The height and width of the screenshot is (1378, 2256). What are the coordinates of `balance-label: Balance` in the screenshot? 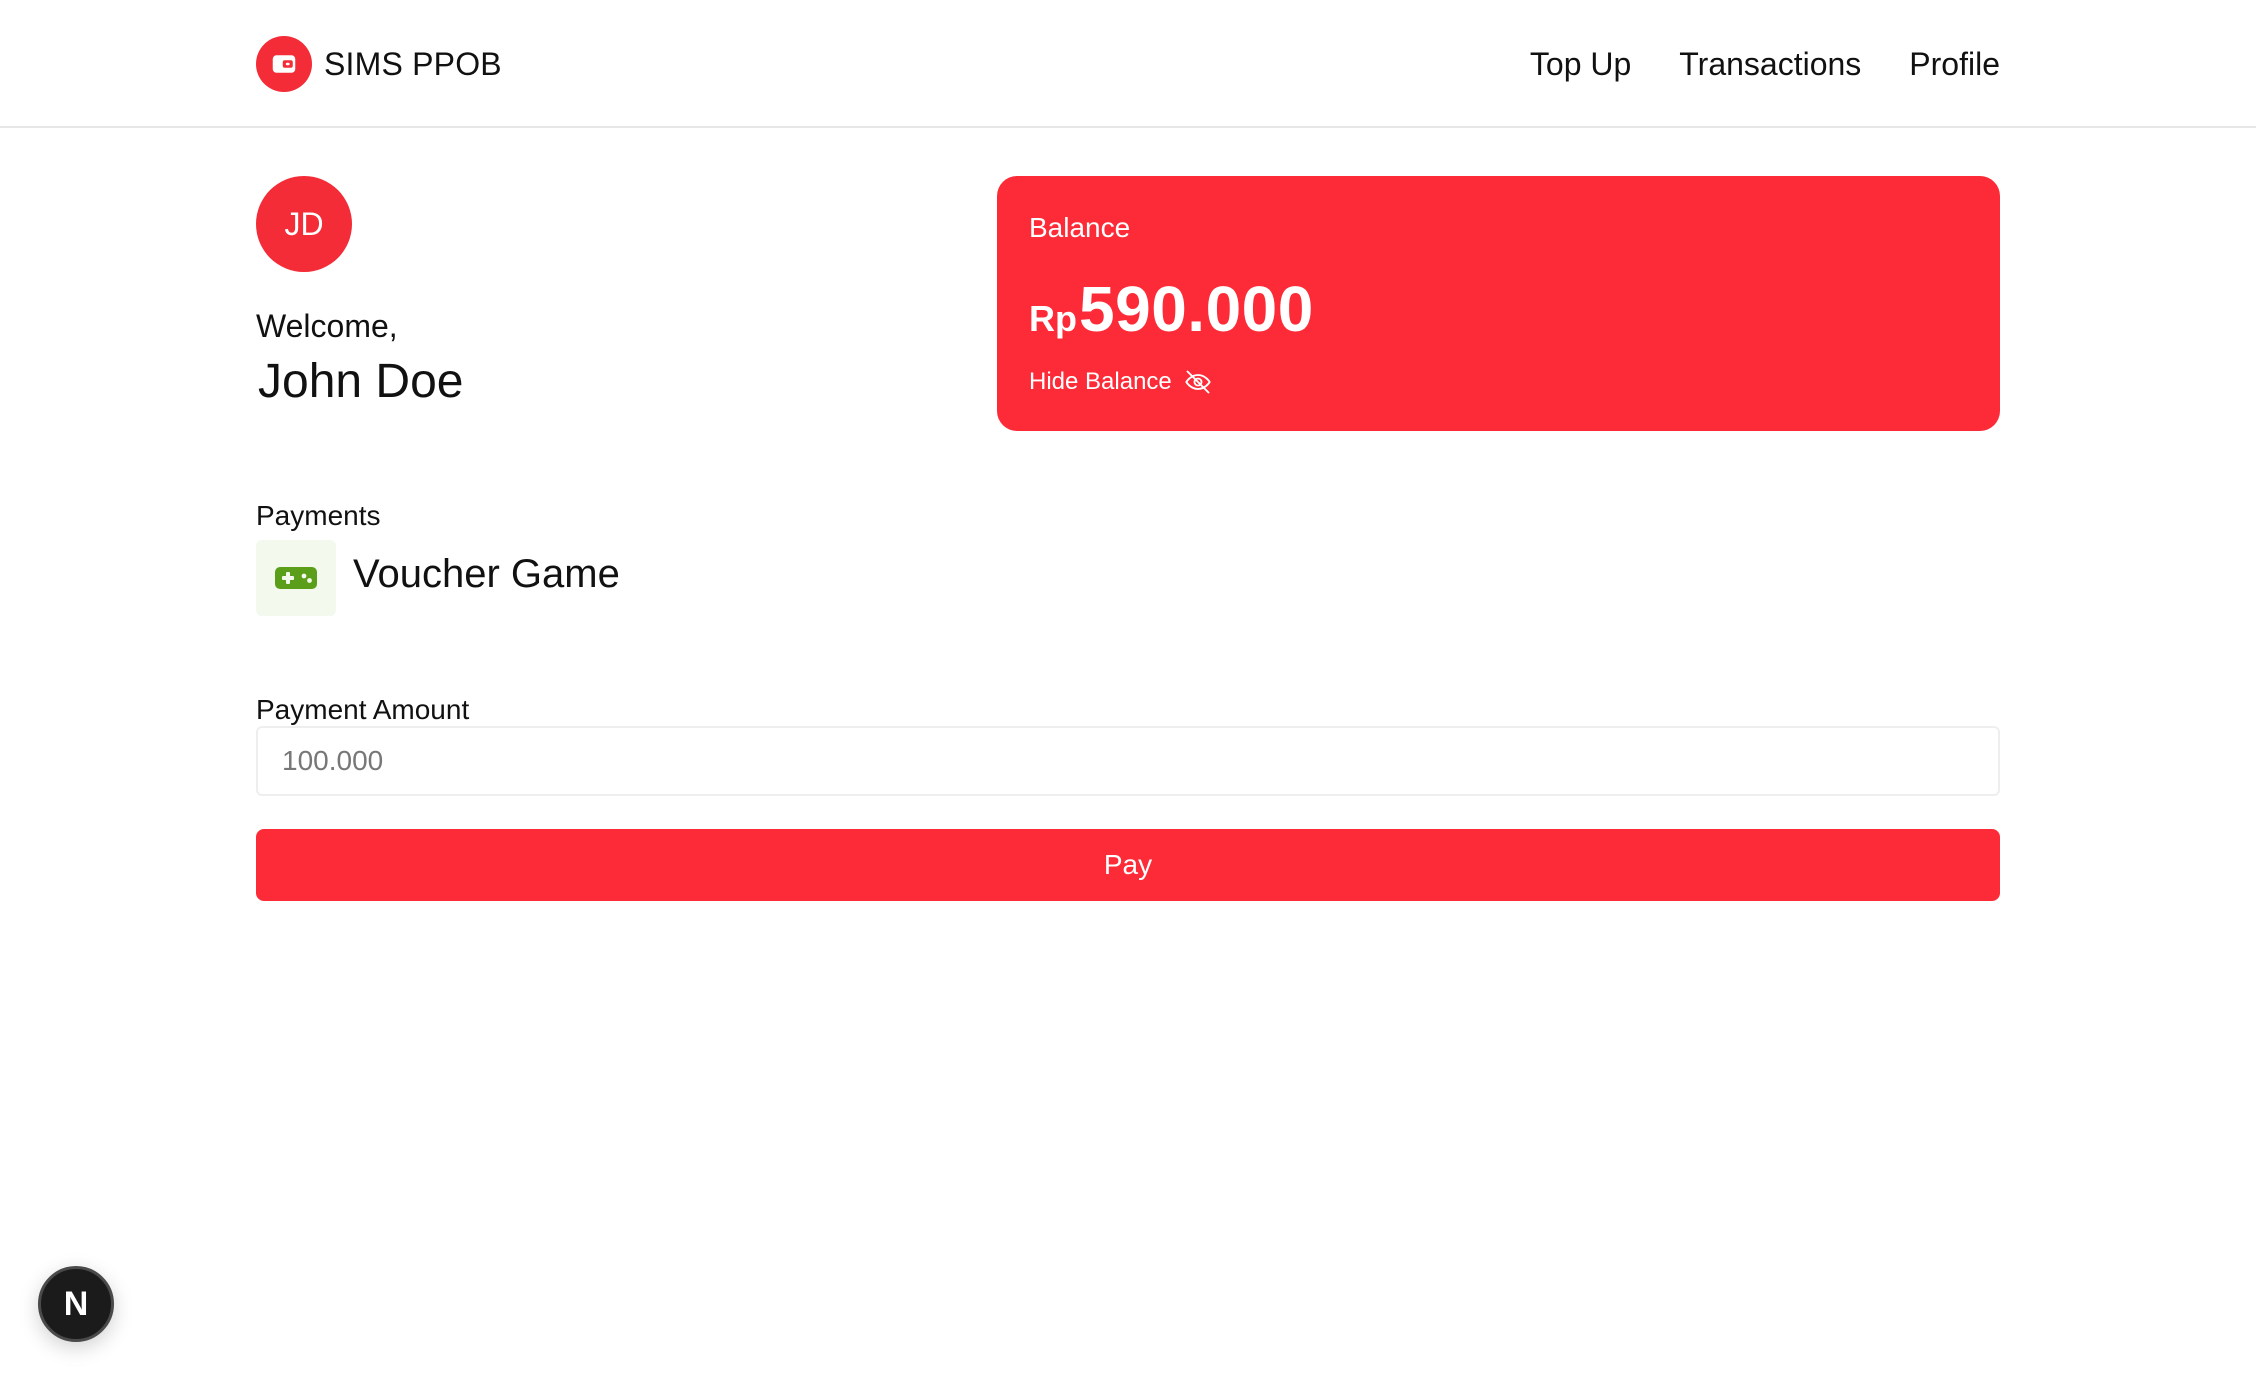 It's located at (1080, 227).